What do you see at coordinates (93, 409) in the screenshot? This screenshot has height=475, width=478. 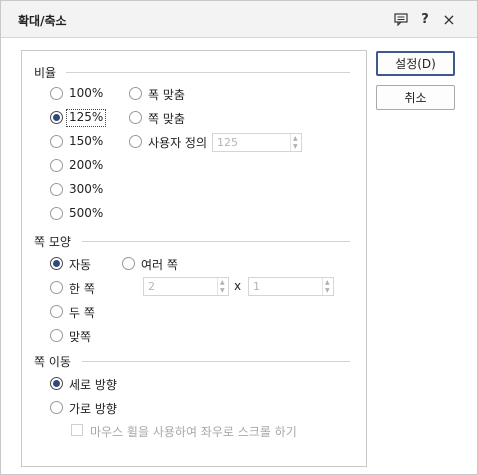 I see `horizontal-scroll-label: 가로 방향` at bounding box center [93, 409].